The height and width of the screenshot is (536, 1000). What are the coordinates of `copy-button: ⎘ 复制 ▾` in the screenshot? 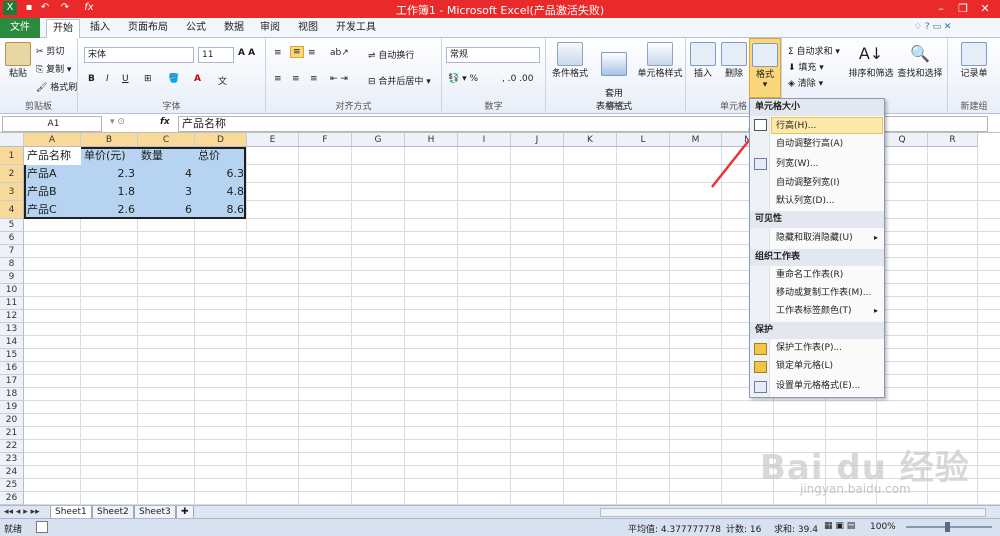 It's located at (53, 68).